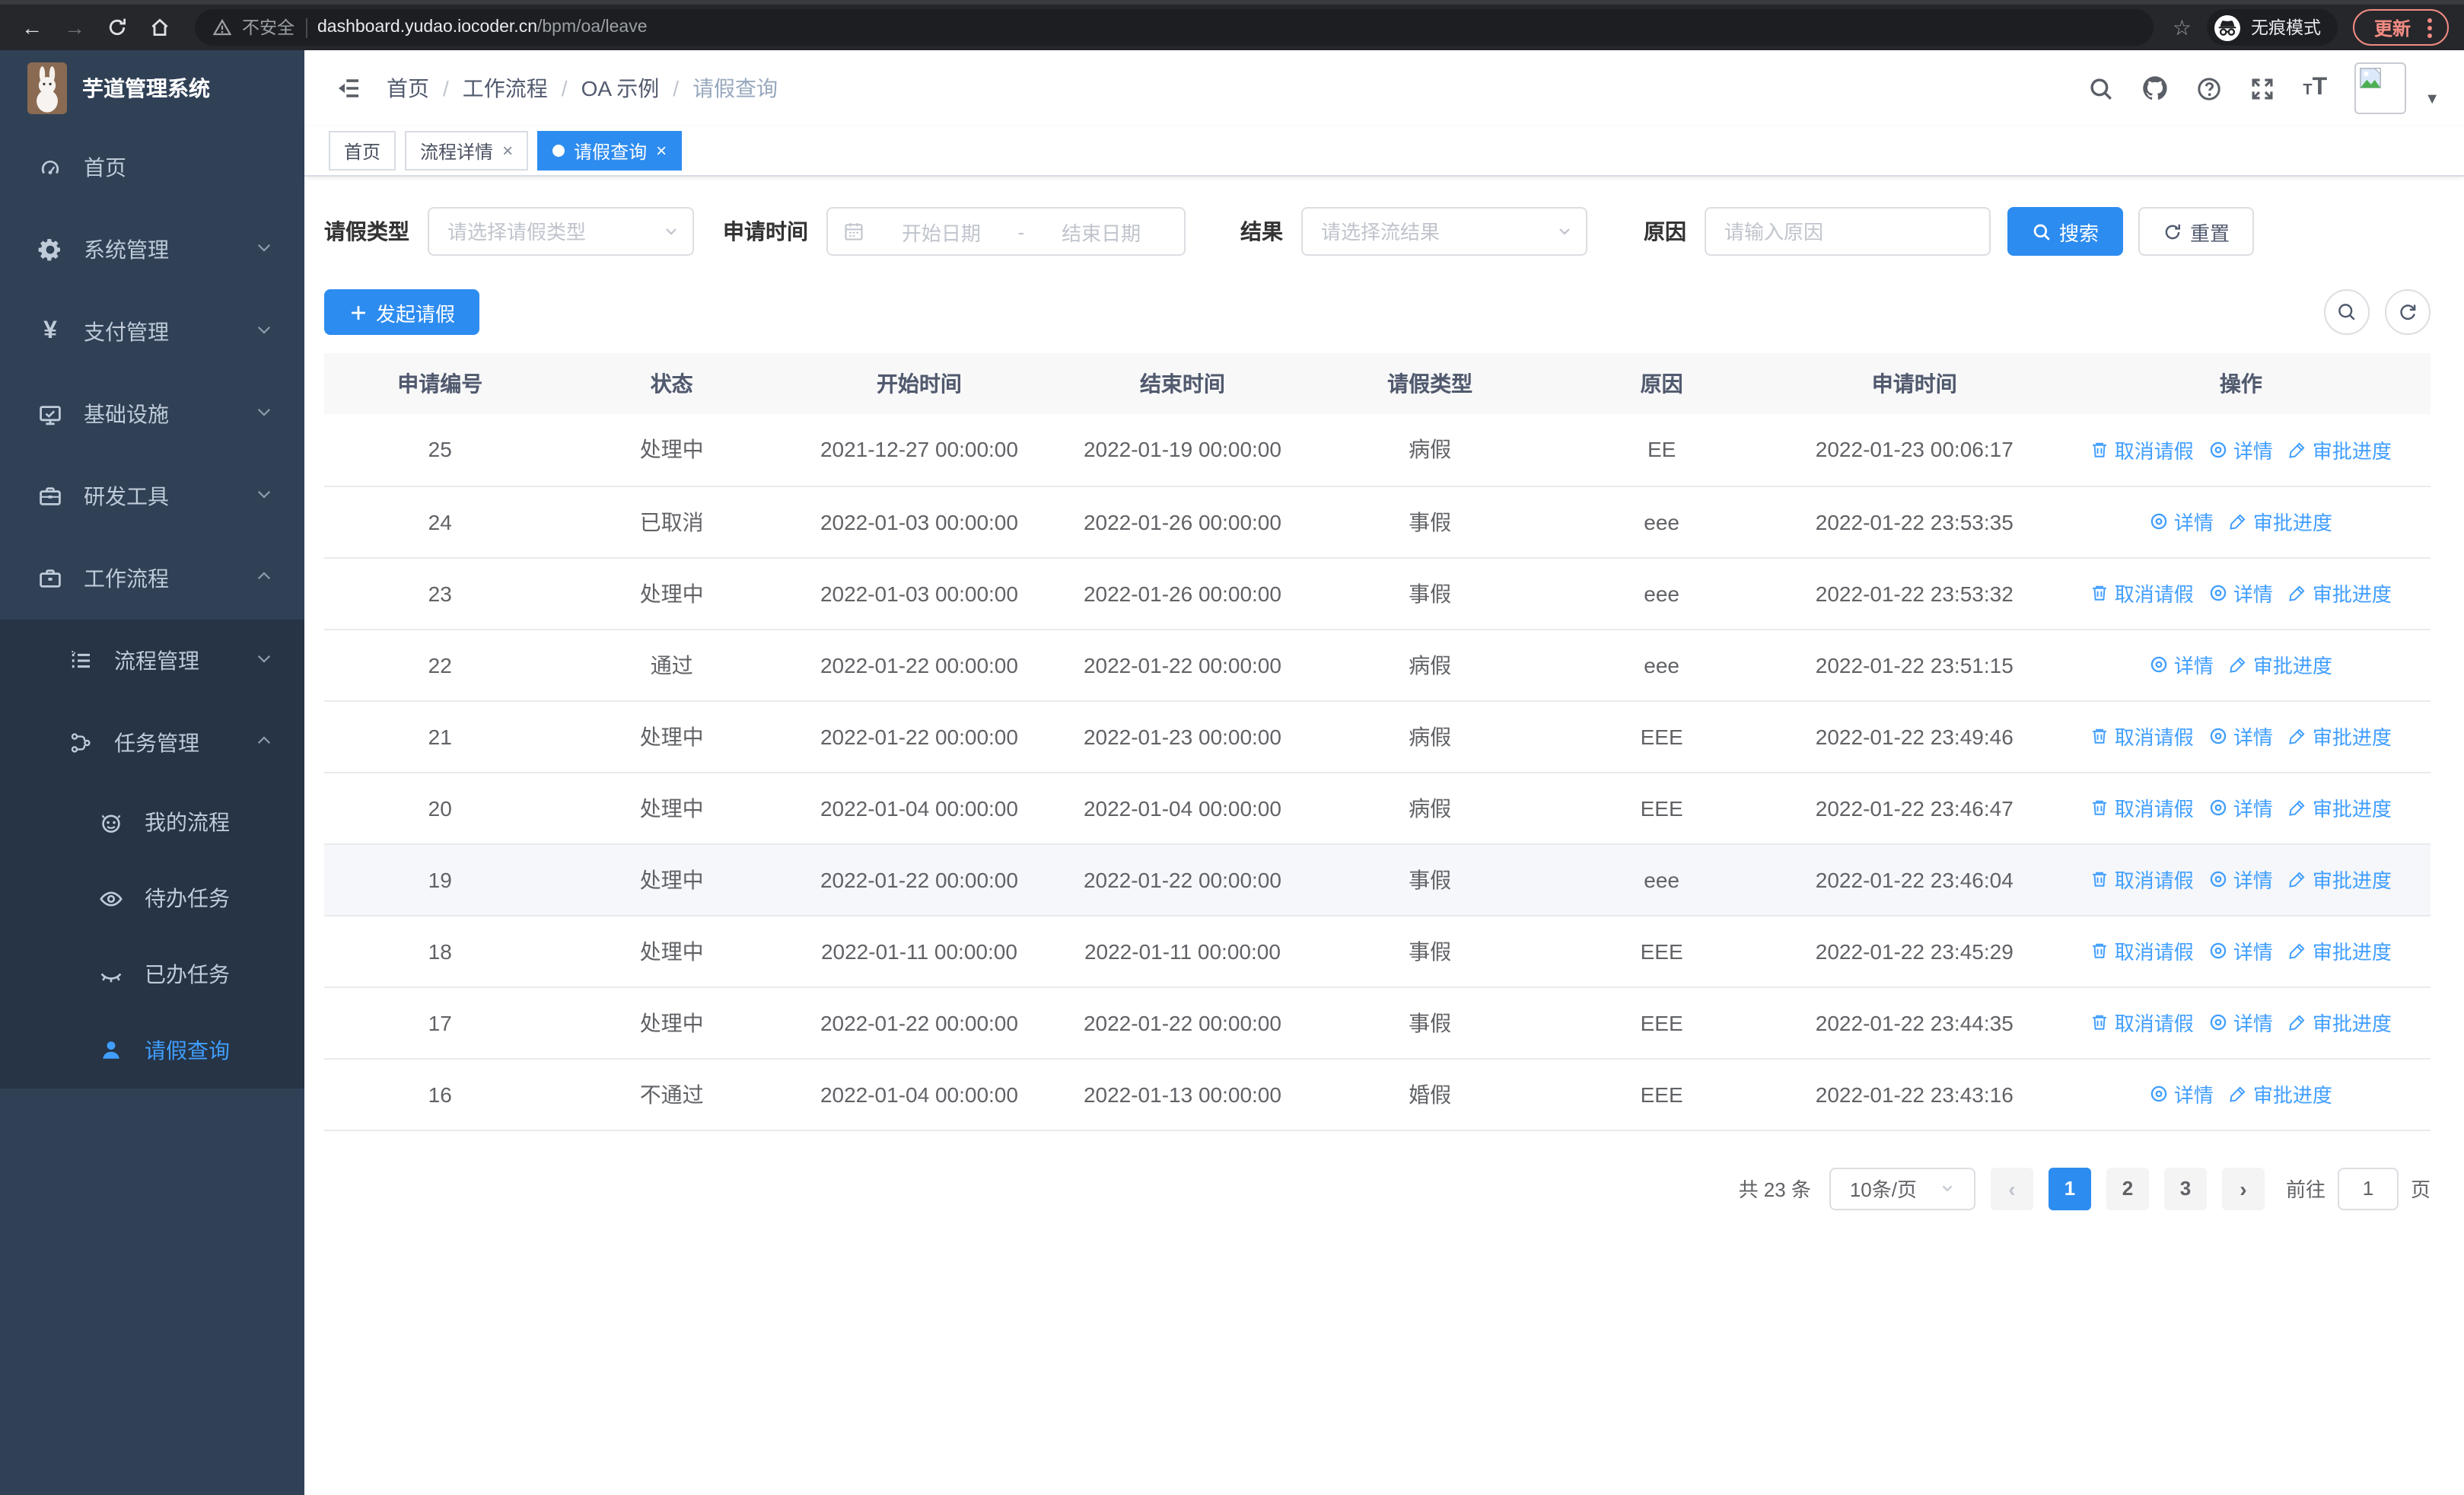 The width and height of the screenshot is (2464, 1495). I want to click on date-end-placeholder: 结束日期, so click(1101, 231).